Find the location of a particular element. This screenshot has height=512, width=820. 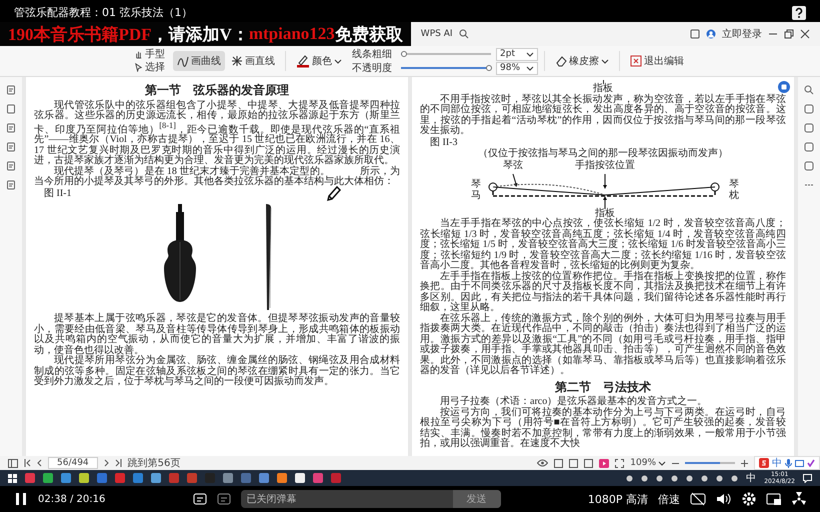

subtitle-off-icon is located at coordinates (698, 499).